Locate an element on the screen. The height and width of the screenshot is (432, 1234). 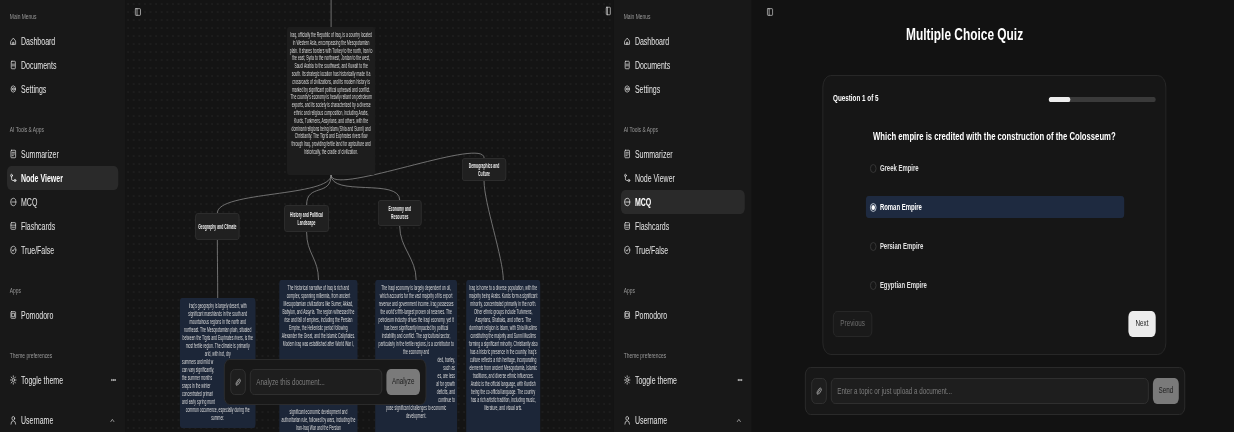
answer-option: Greek Empire is located at coordinates (995, 168).